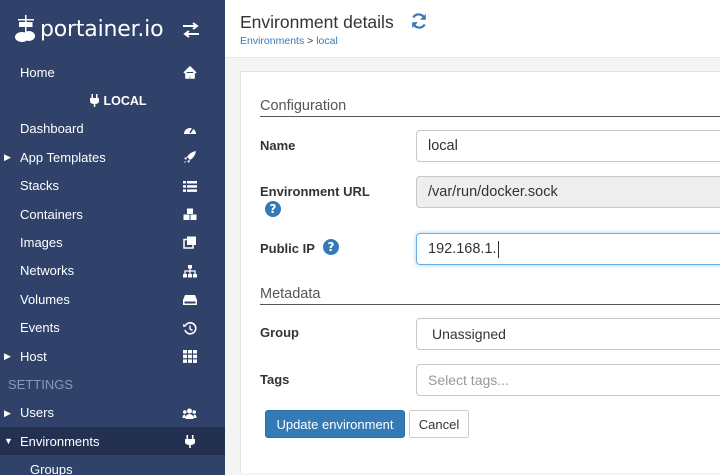 The height and width of the screenshot is (475, 720). Describe the element at coordinates (190, 300) in the screenshot. I see `hdd-icon` at that location.